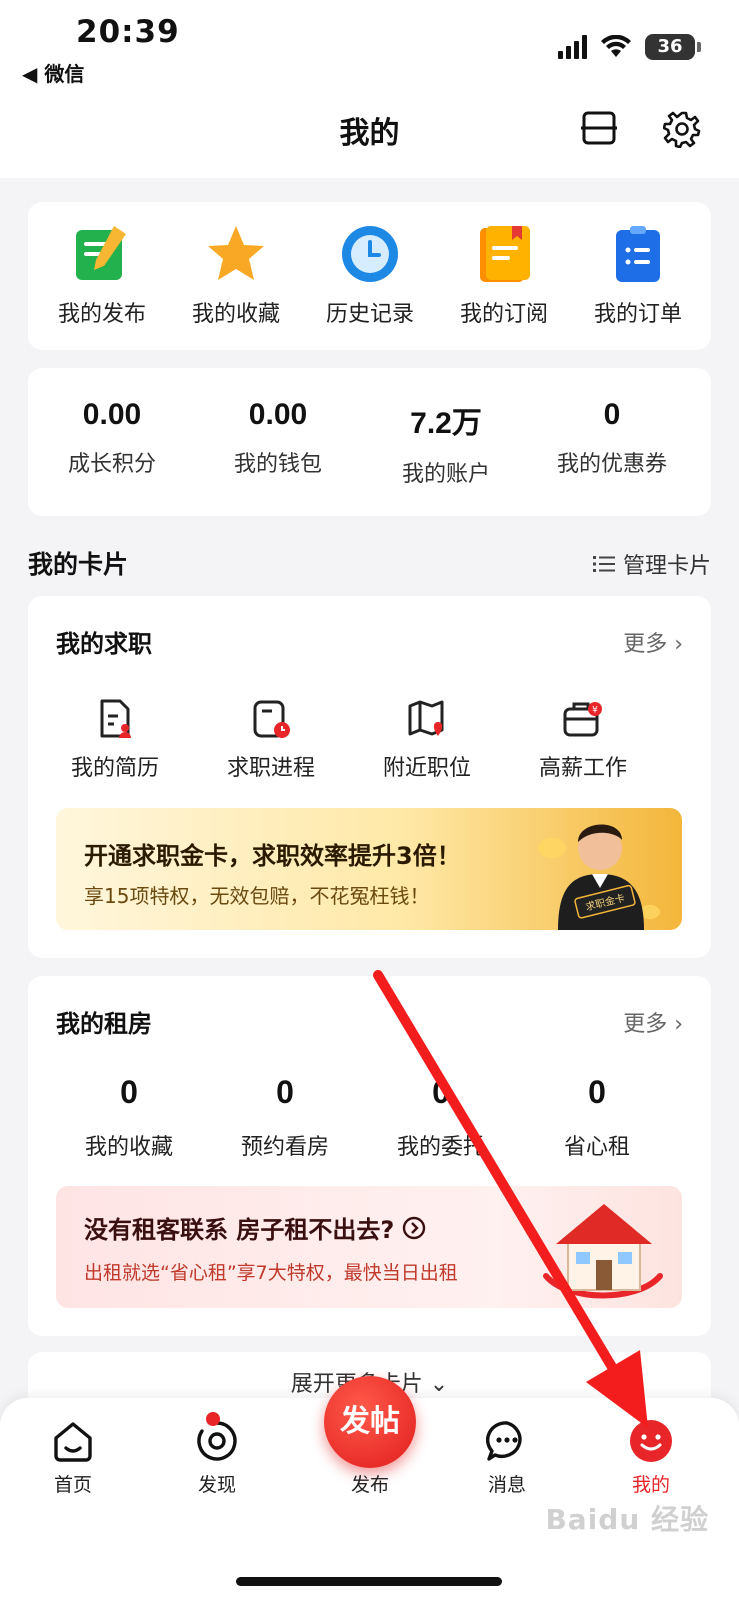 This screenshot has width=739, height=1600. What do you see at coordinates (441, 1117) in the screenshot?
I see `rent-item-entrusted: 0 我的委托` at bounding box center [441, 1117].